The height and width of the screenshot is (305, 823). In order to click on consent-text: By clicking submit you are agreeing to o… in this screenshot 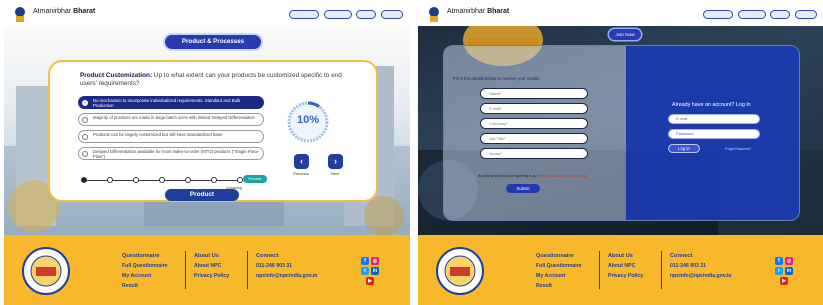, I will do `click(532, 176)`.